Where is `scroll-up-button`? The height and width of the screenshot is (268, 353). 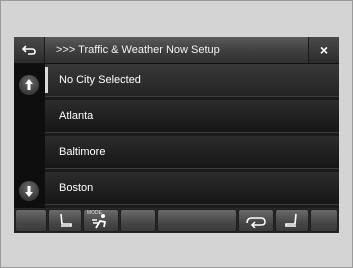
scroll-up-button is located at coordinates (29, 85).